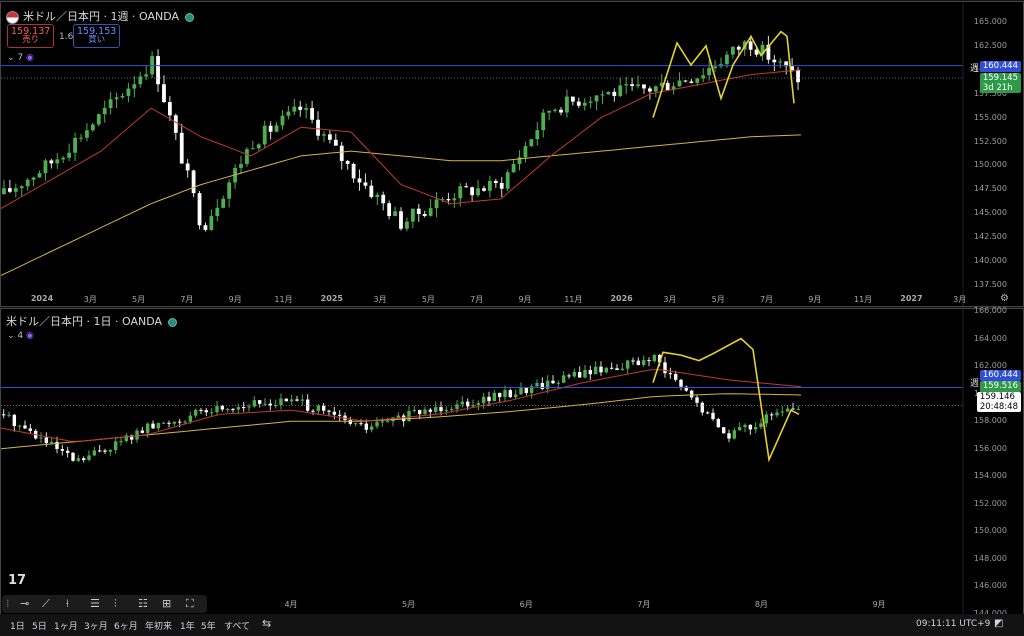  What do you see at coordinates (237, 625) in the screenshot?
I see `range-all: すべて` at bounding box center [237, 625].